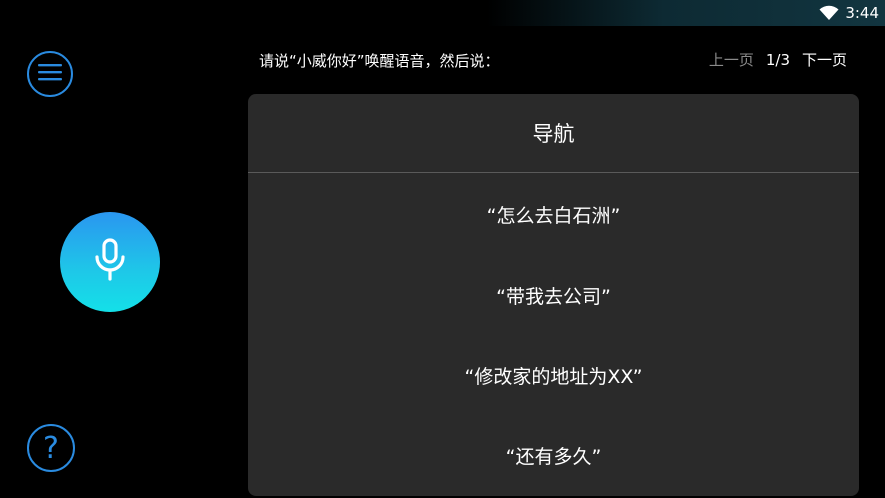  I want to click on status-bar: 3:44, so click(442, 13).